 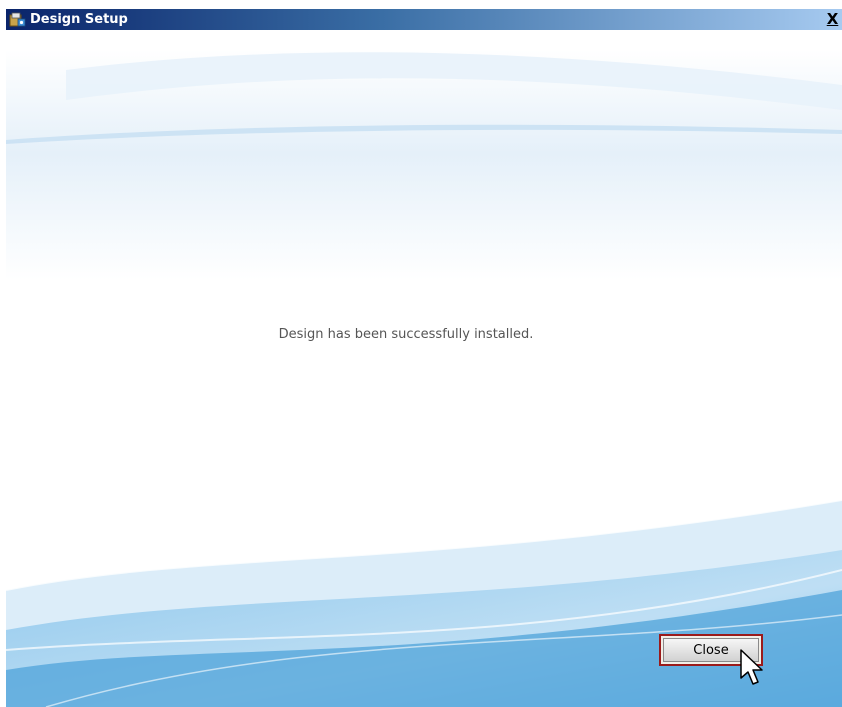 I want to click on setup-icon, so click(x=17, y=19).